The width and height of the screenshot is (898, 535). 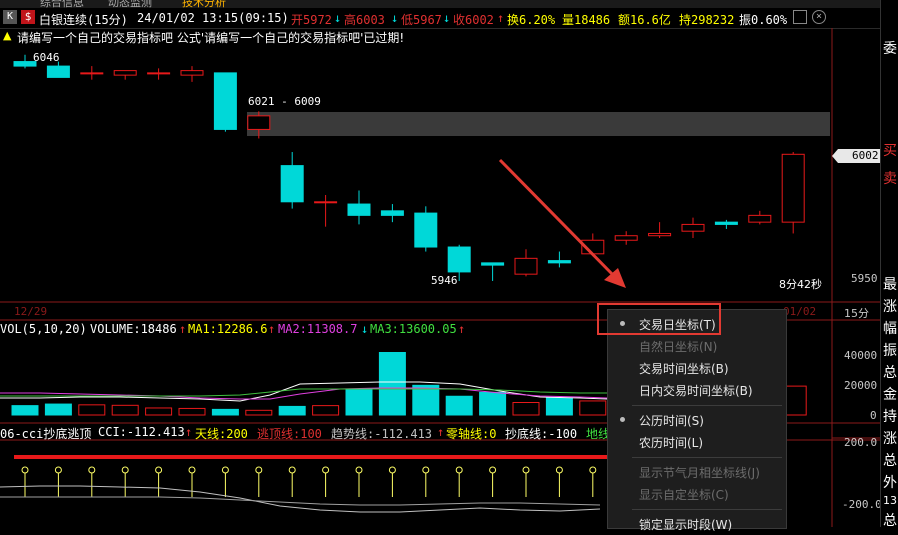 What do you see at coordinates (890, 285) in the screenshot?
I see `panel-zui: 最` at bounding box center [890, 285].